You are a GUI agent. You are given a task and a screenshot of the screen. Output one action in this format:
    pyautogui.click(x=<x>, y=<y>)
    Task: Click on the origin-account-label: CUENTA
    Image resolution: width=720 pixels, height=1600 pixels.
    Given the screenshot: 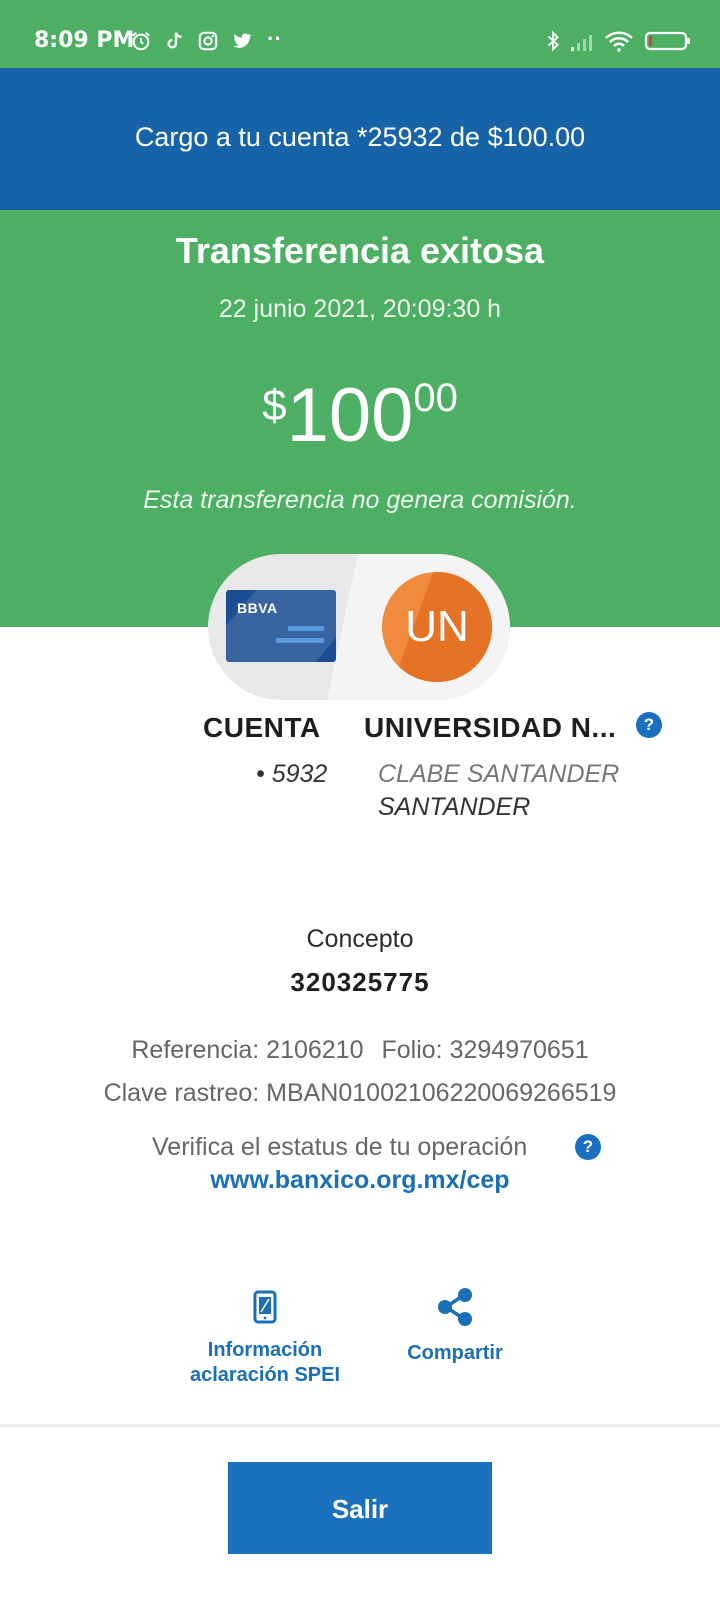 What is the action you would take?
    pyautogui.click(x=262, y=727)
    